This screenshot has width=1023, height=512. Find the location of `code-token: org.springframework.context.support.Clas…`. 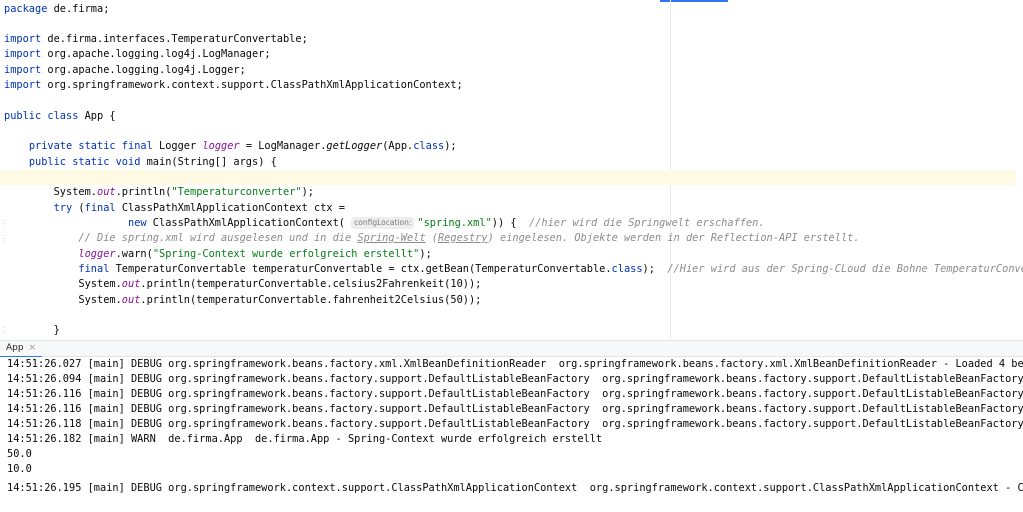

code-token: org.springframework.context.support.Clas… is located at coordinates (252, 85).